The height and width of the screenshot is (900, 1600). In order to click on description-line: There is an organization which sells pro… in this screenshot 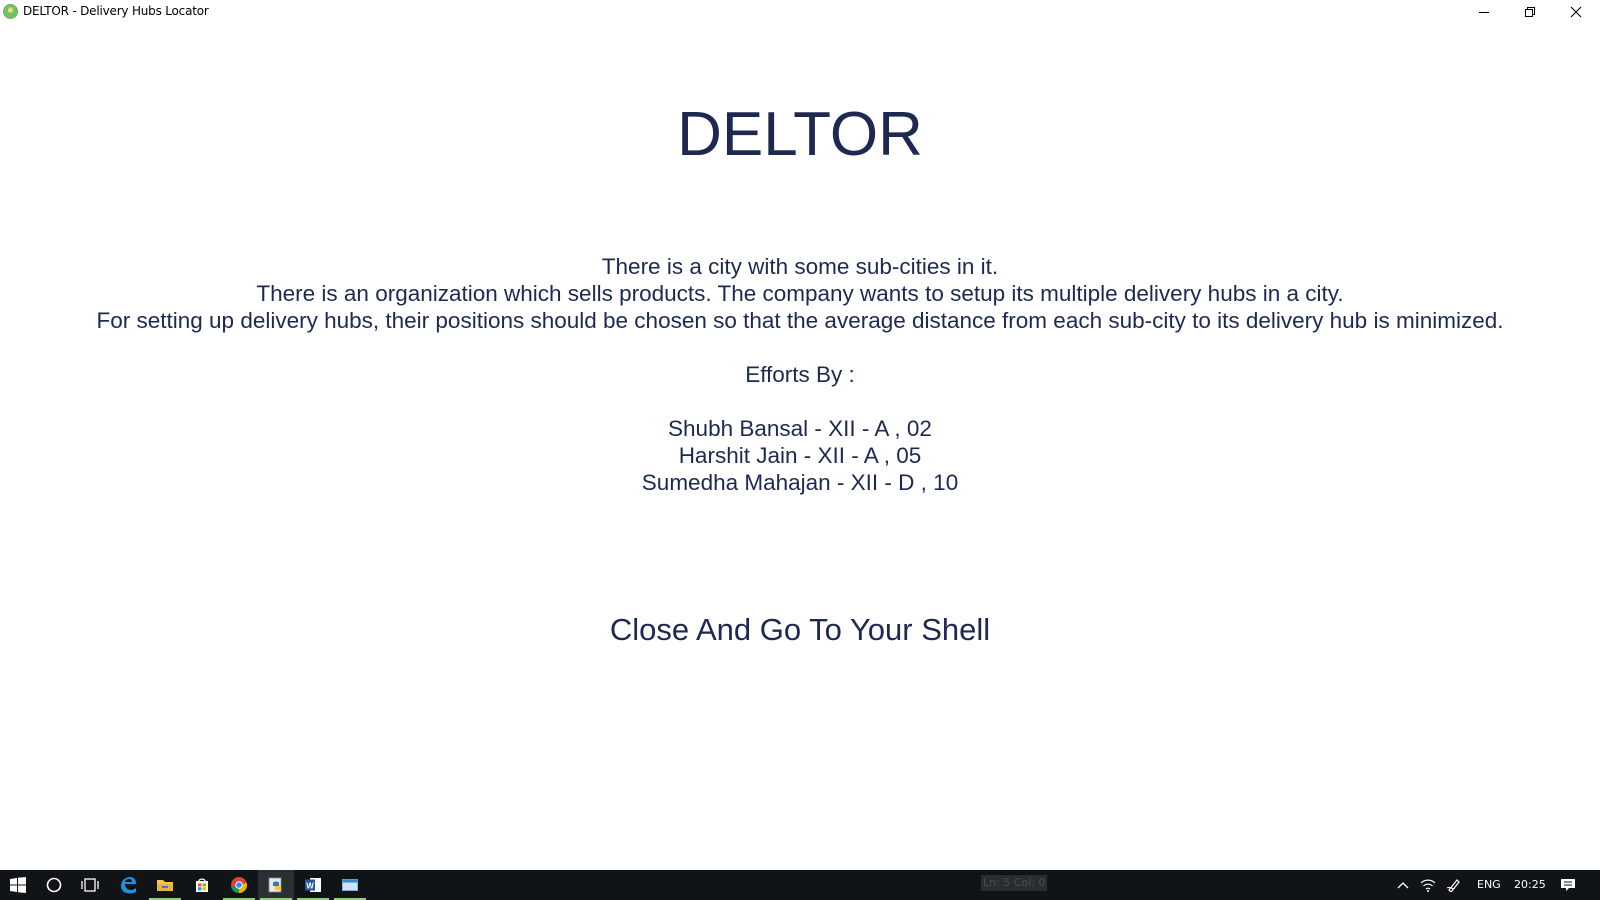, I will do `click(800, 293)`.